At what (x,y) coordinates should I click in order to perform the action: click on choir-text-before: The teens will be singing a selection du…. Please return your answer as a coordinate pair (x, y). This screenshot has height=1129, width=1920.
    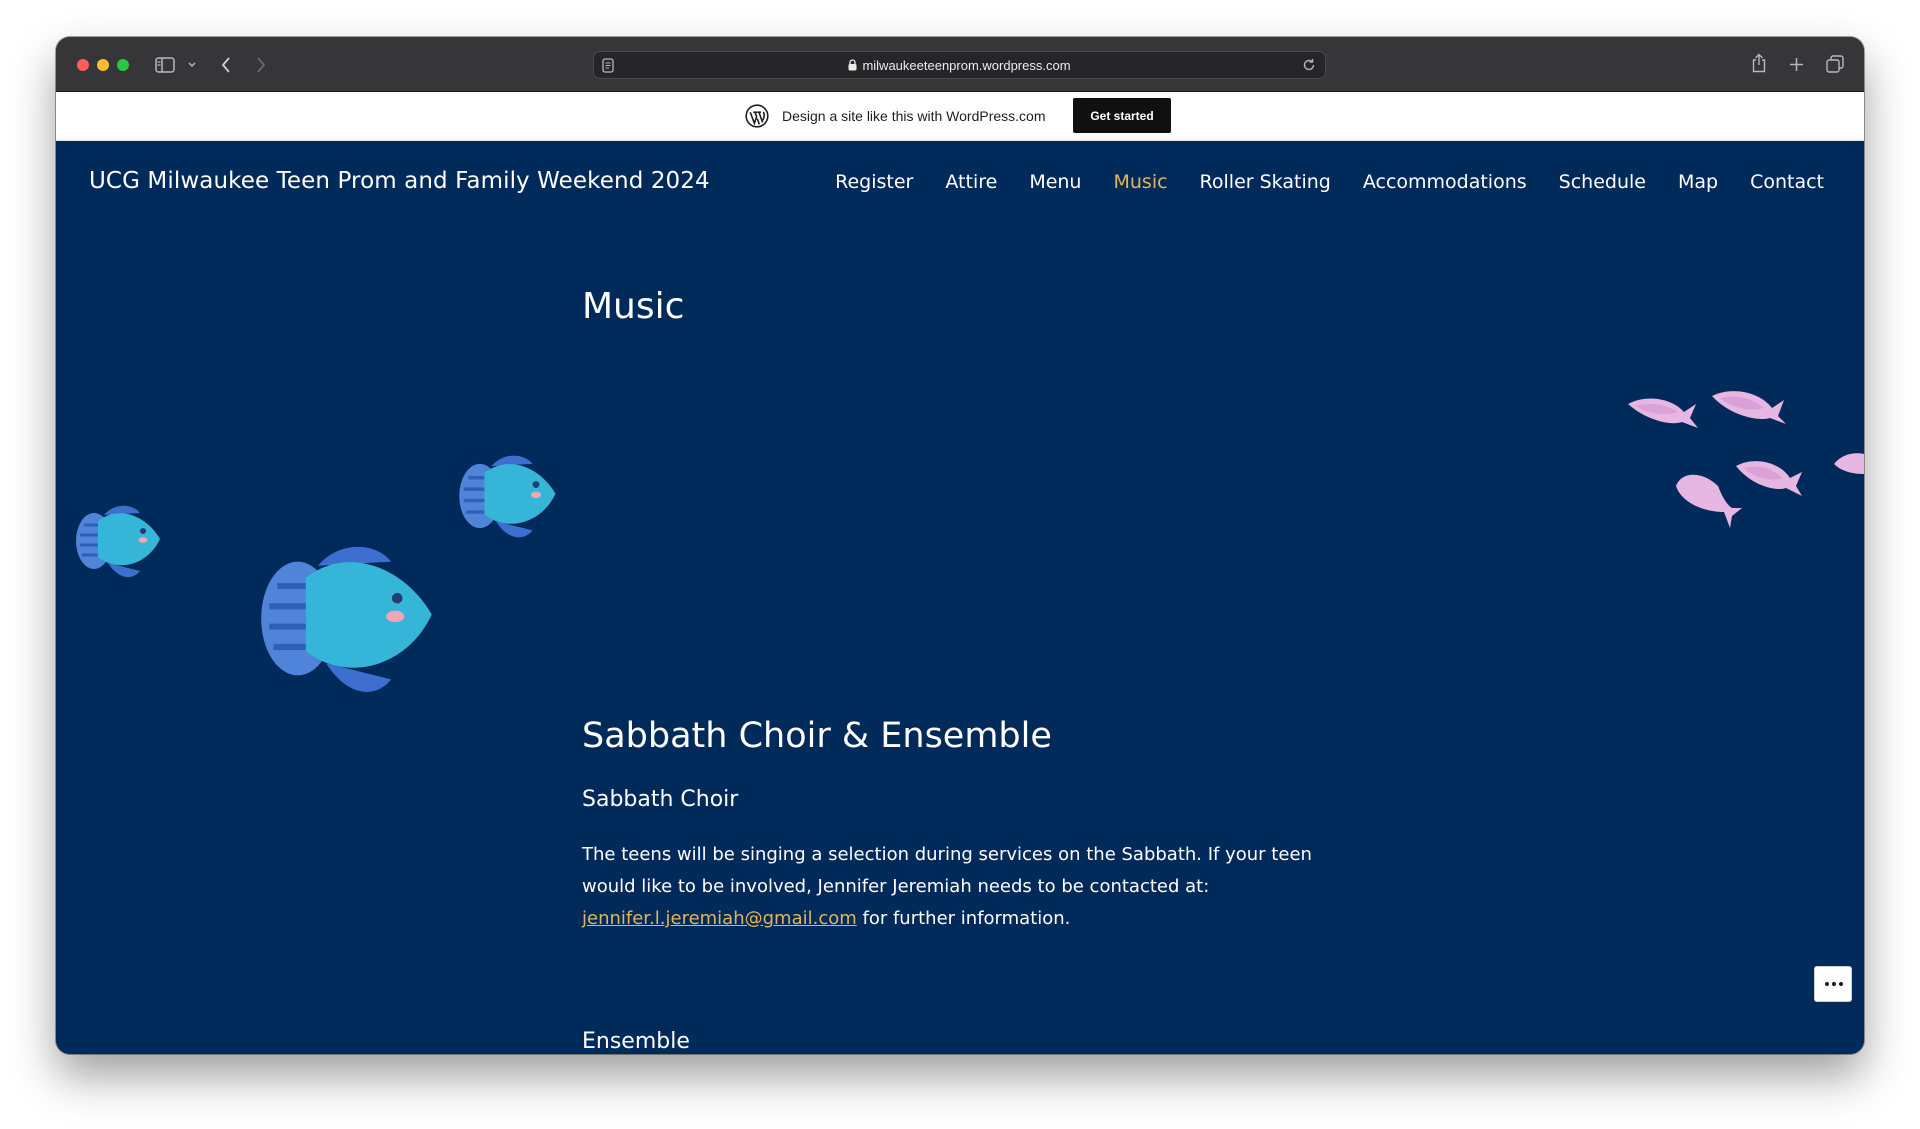
    Looking at the image, I should click on (947, 870).